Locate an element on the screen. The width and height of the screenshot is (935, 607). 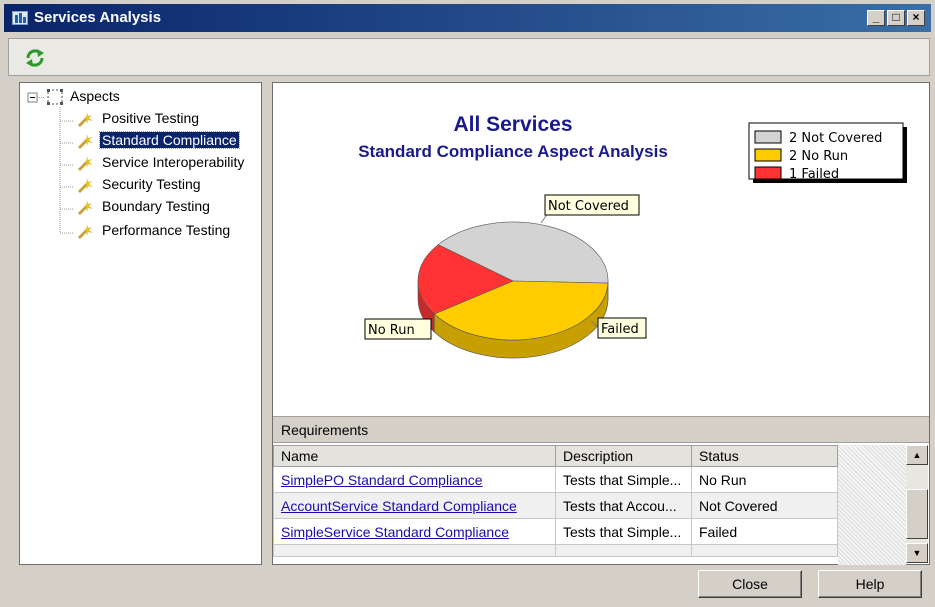
tree-item-label: Service Interoperability is located at coordinates (173, 162).